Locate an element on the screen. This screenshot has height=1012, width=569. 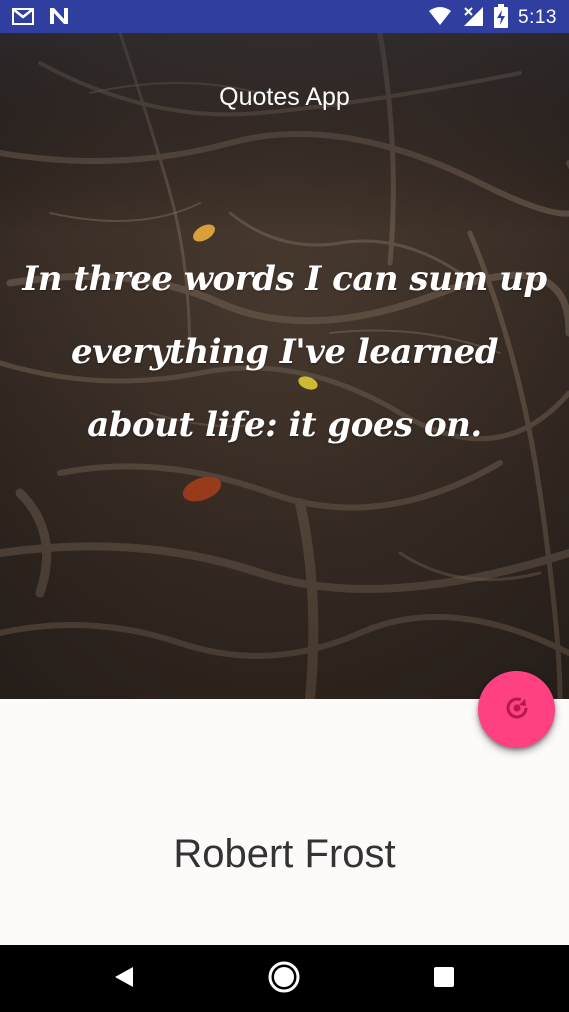
refresh-quote-button is located at coordinates (516, 709).